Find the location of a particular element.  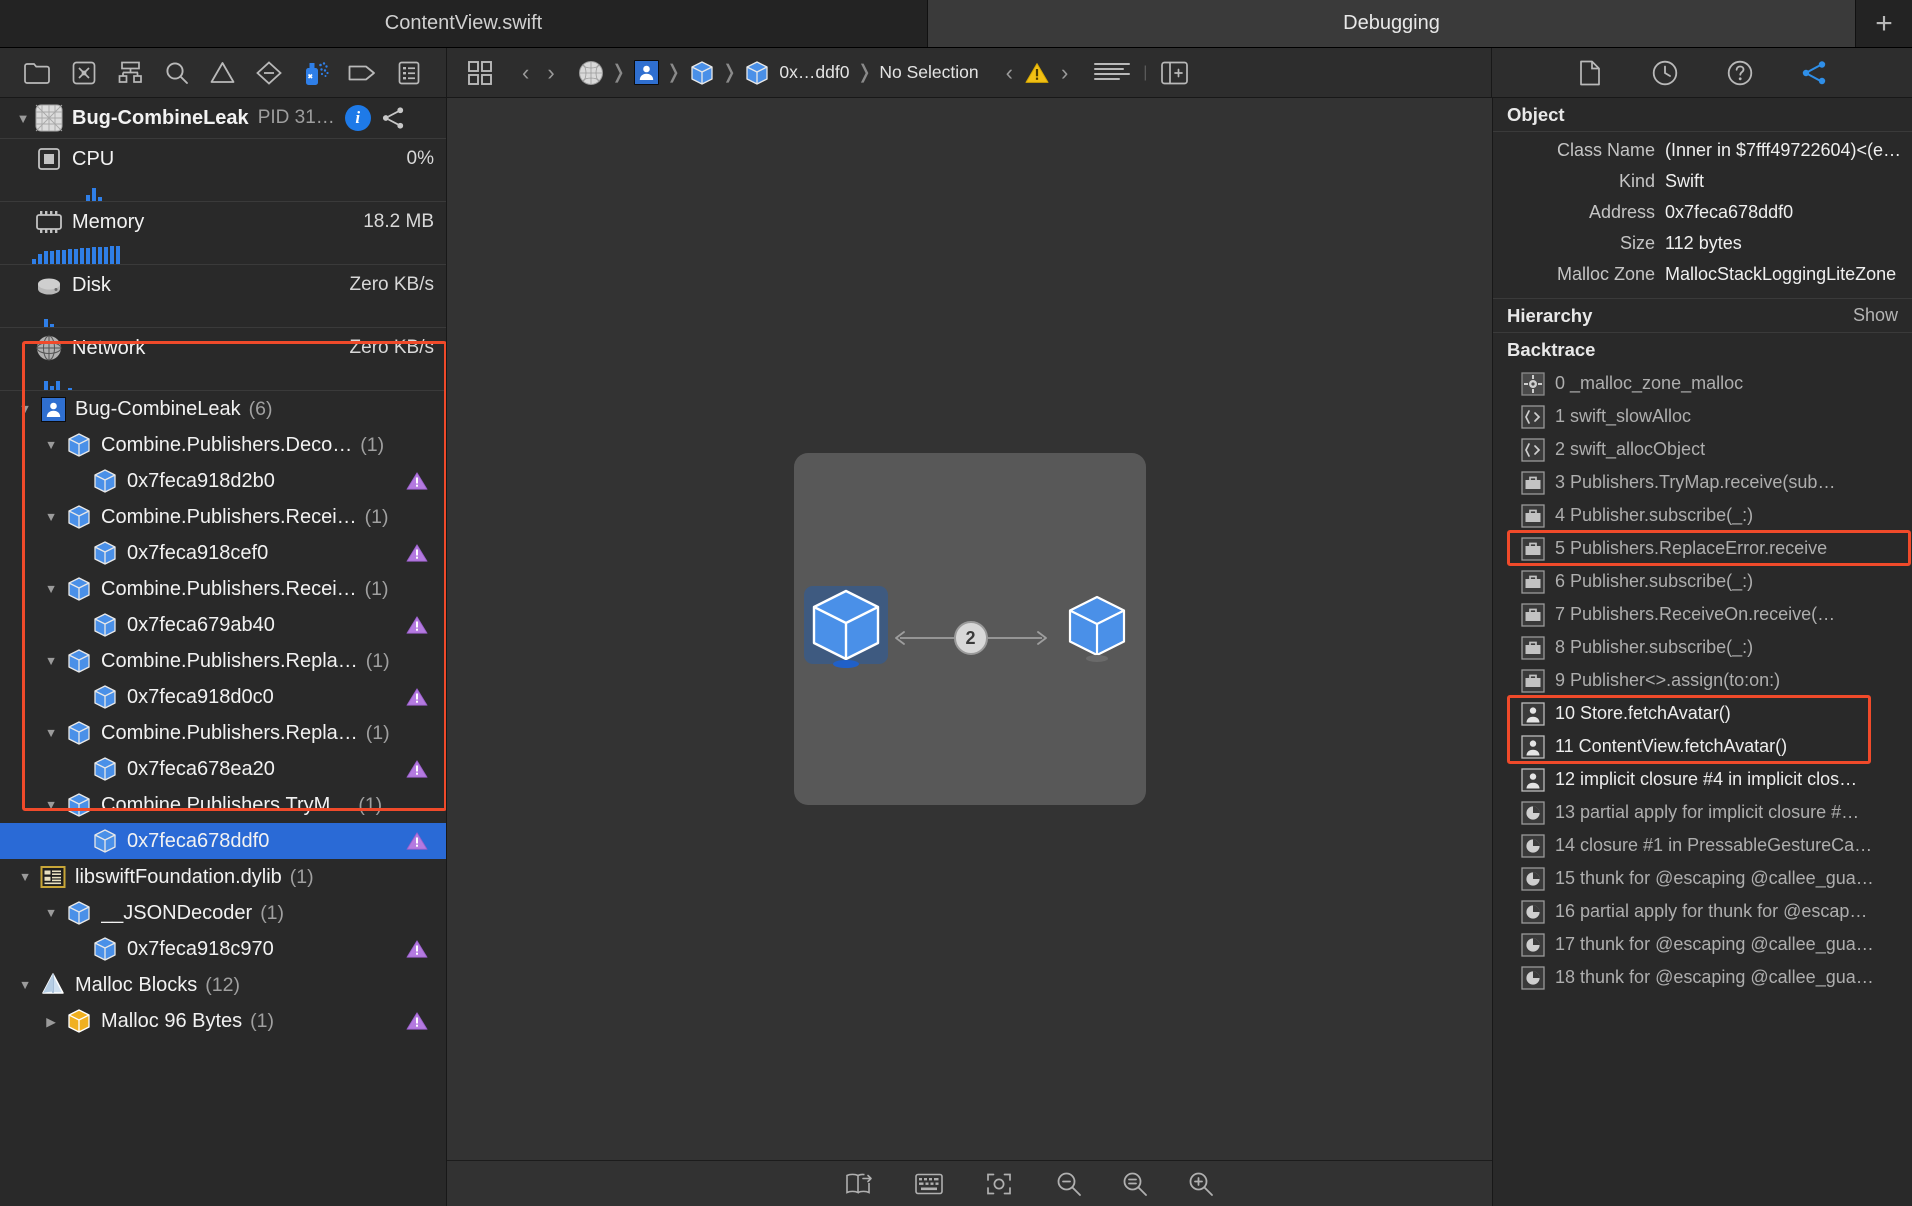

backtrace-frame: 8 Publisher.subscribe(_:) is located at coordinates (1702, 647).